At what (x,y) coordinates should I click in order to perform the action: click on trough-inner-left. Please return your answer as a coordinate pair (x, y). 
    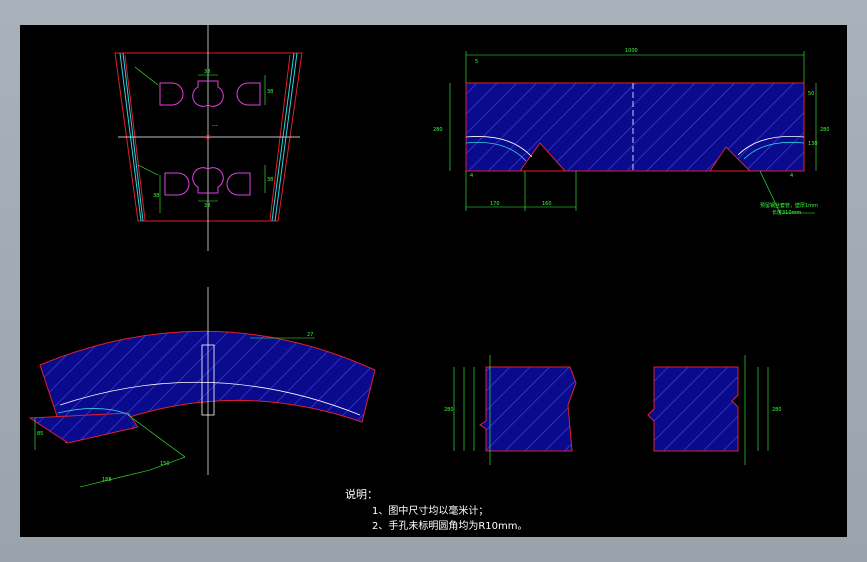
    Looking at the image, I should click on (135, 137).